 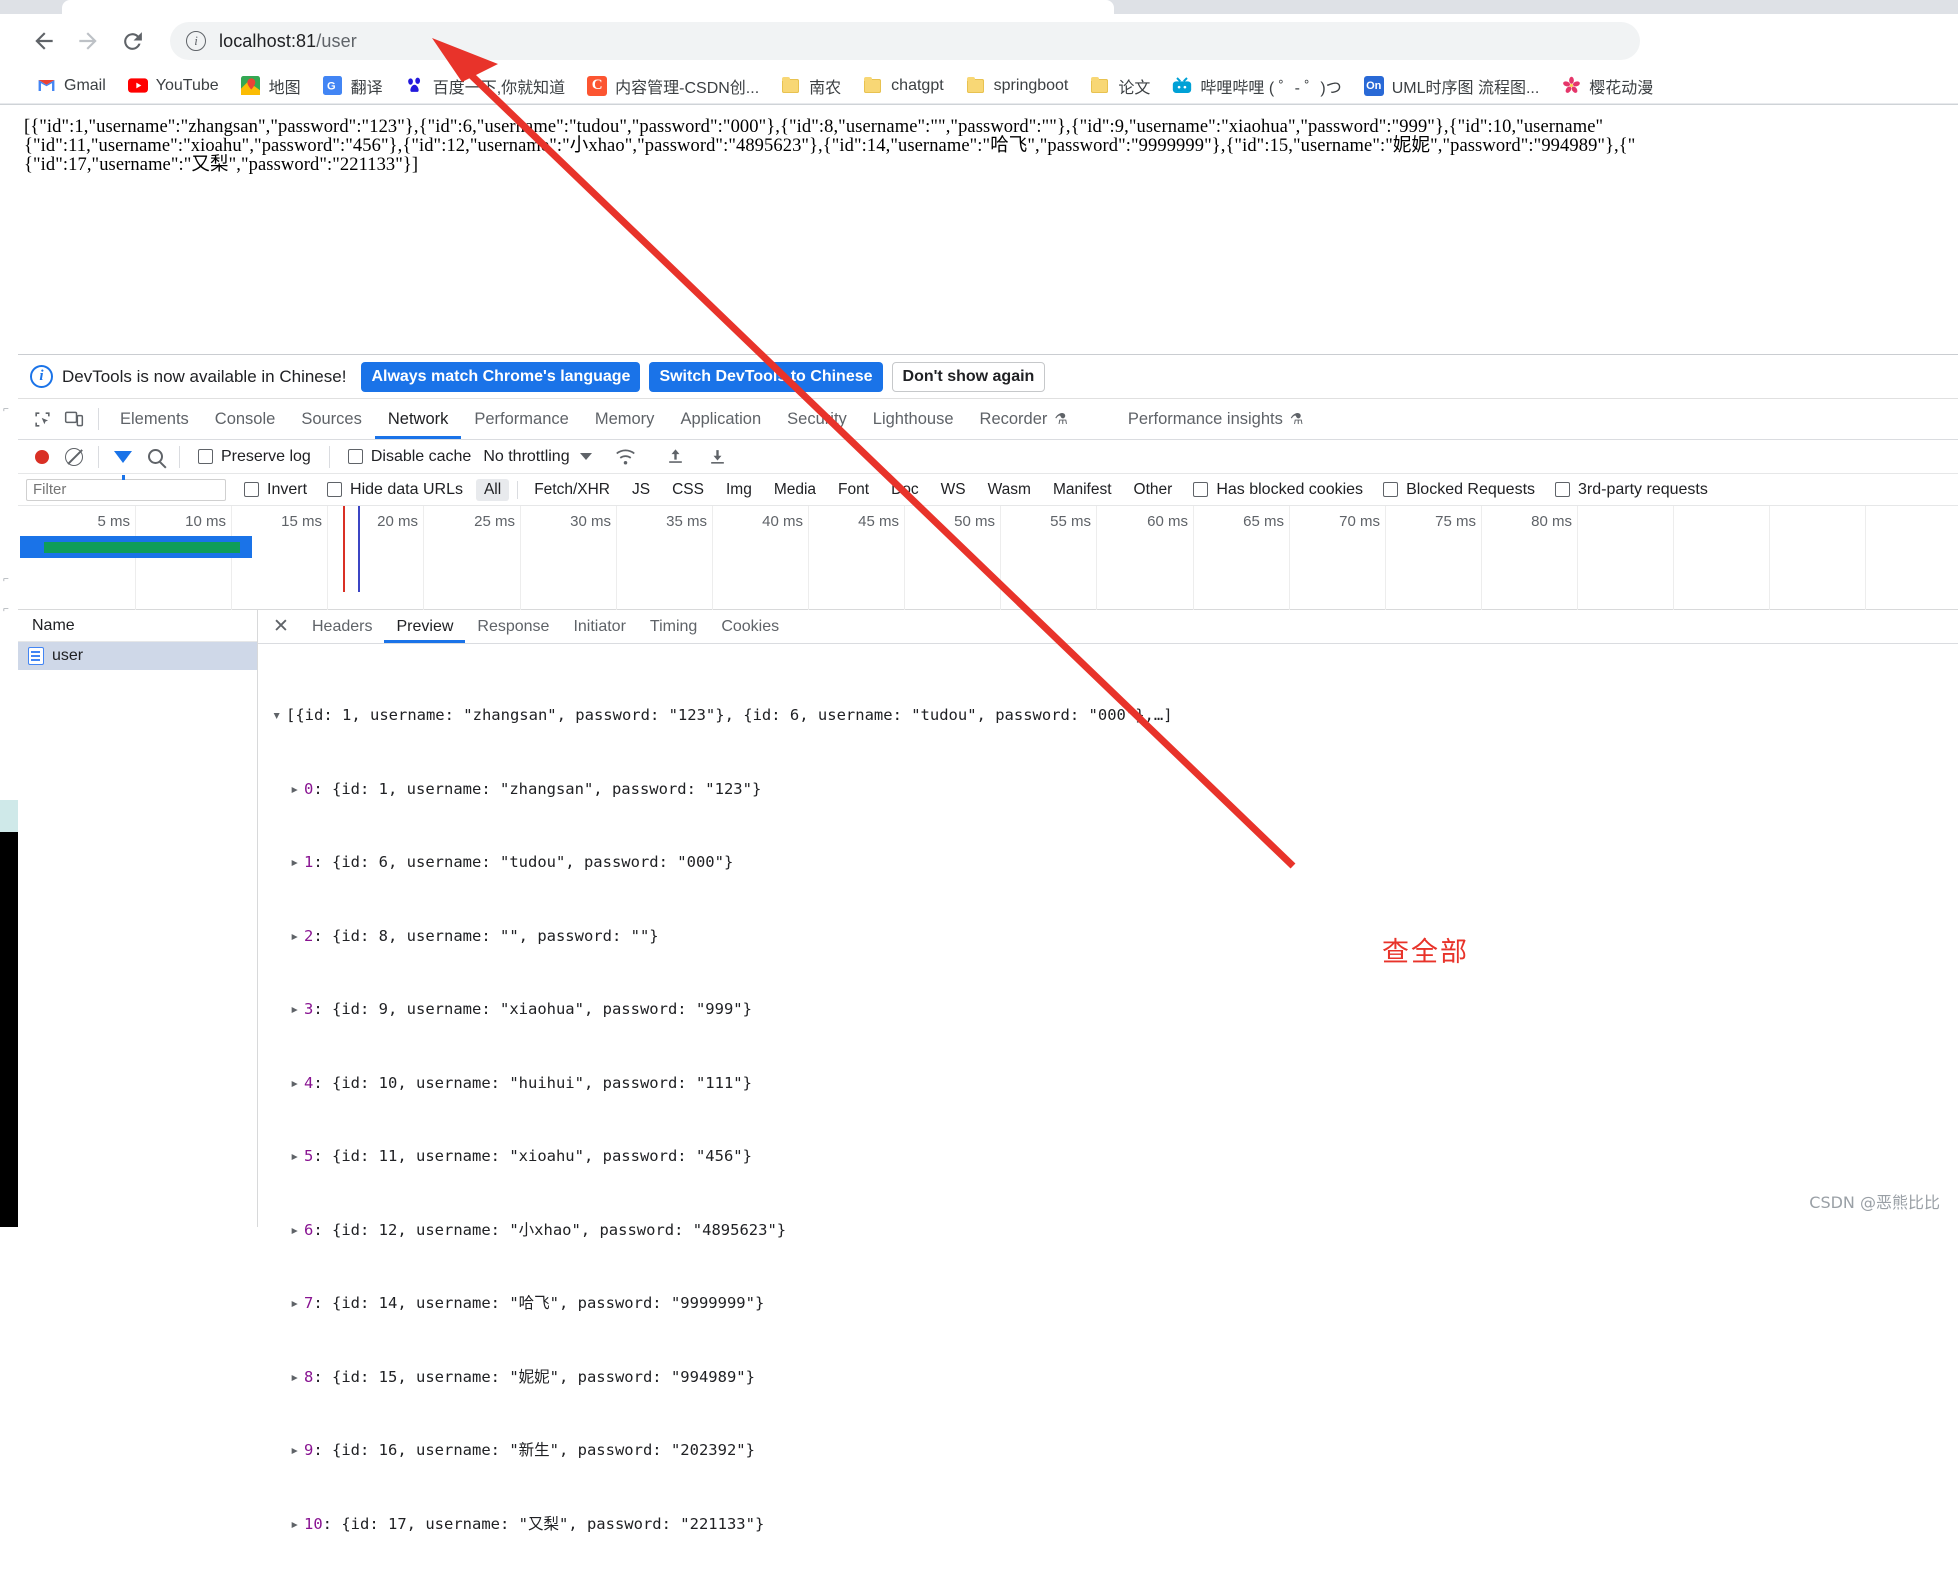 What do you see at coordinates (953, 490) in the screenshot?
I see `filter-type-ws: WS` at bounding box center [953, 490].